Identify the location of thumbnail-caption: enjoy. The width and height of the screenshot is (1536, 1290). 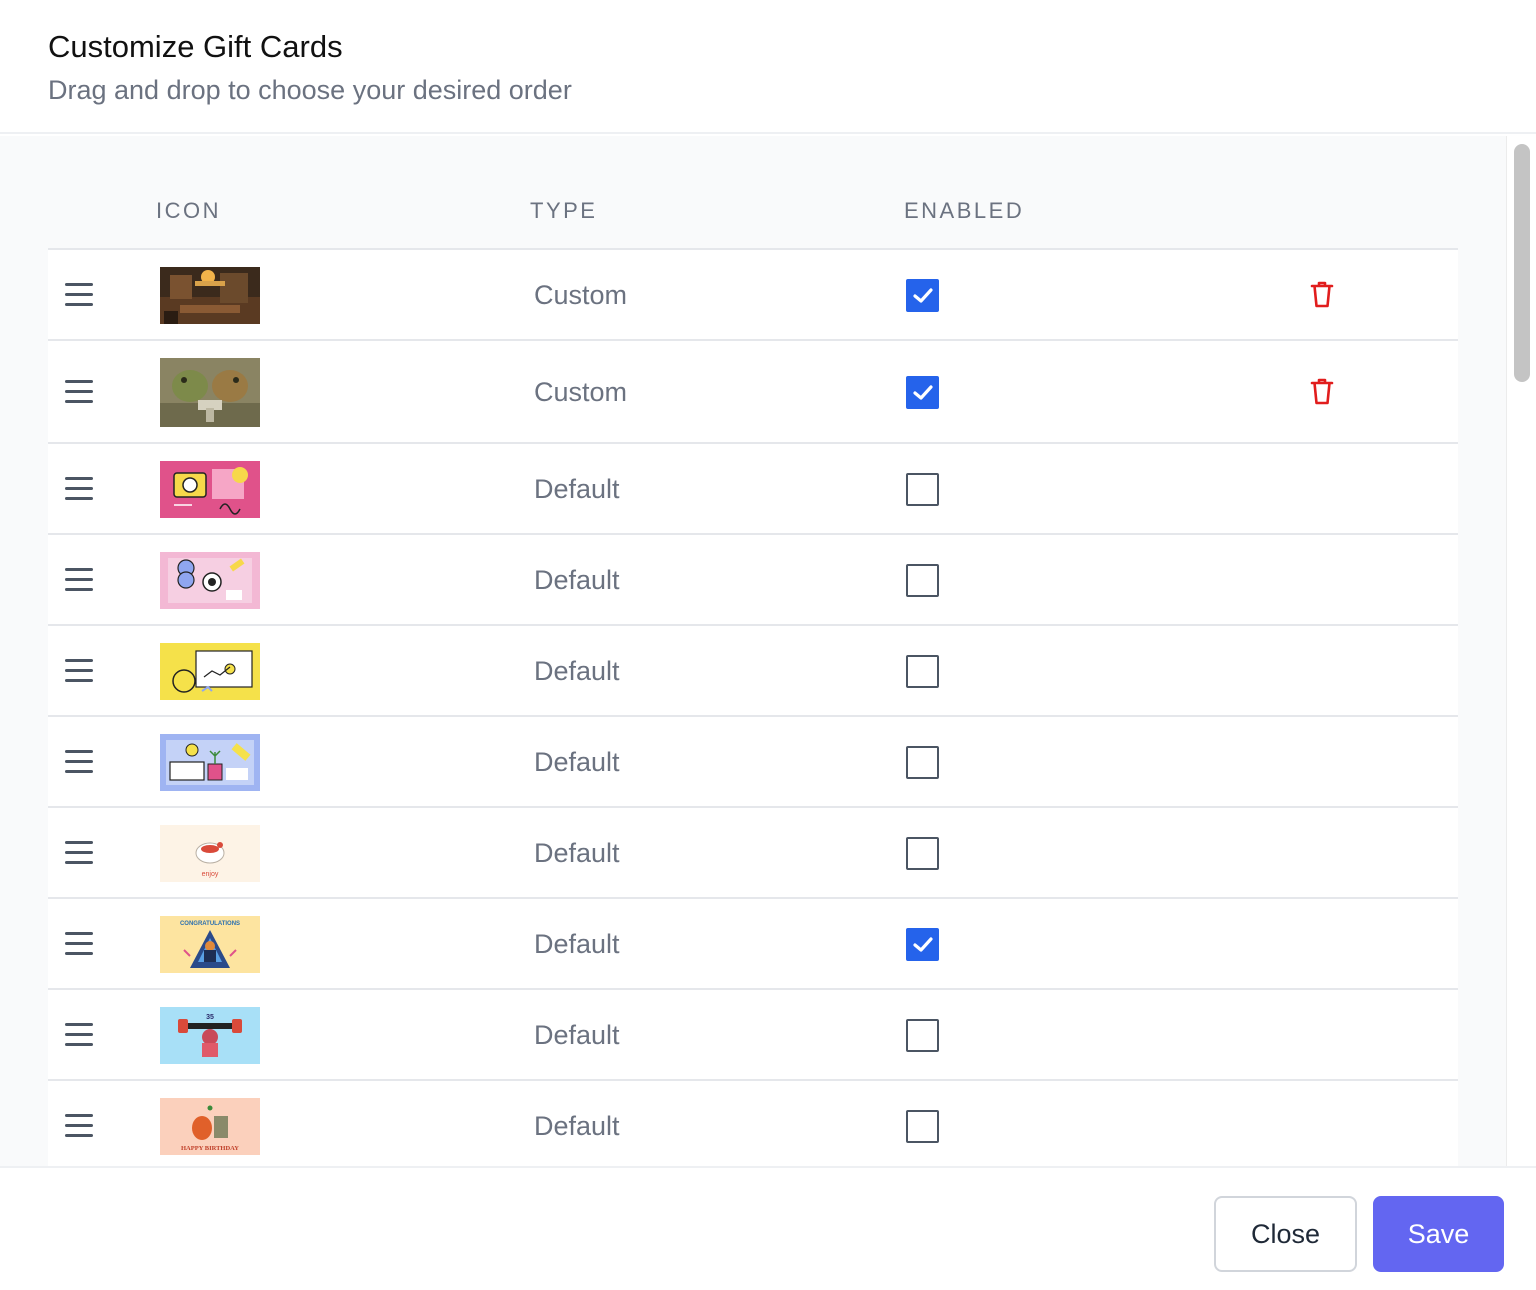
(210, 874).